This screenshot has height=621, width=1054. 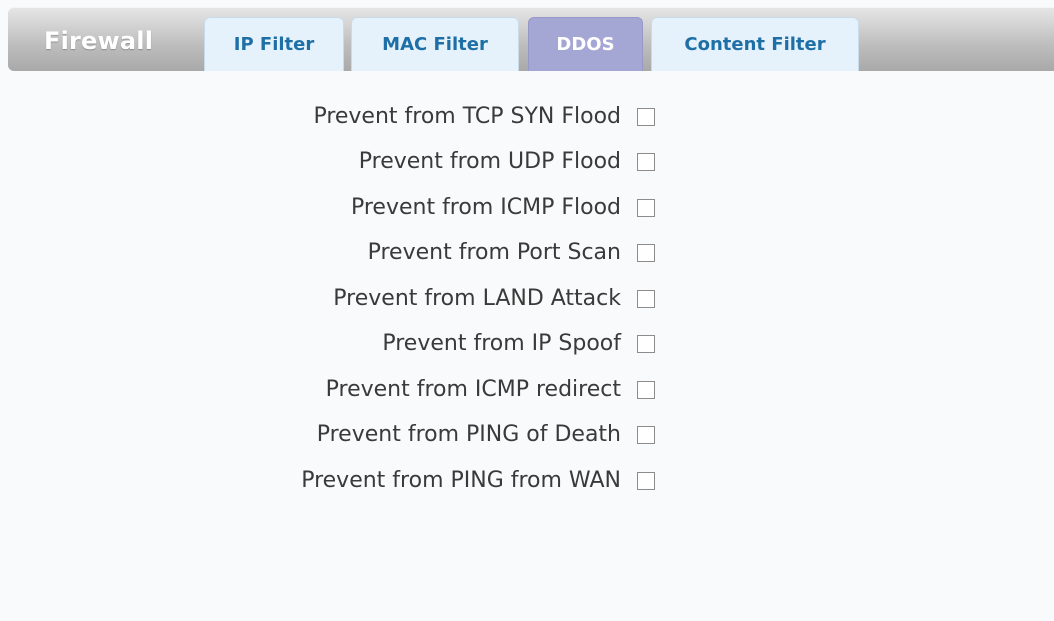 What do you see at coordinates (646, 117) in the screenshot?
I see `checkbox-tcp-syn-flood` at bounding box center [646, 117].